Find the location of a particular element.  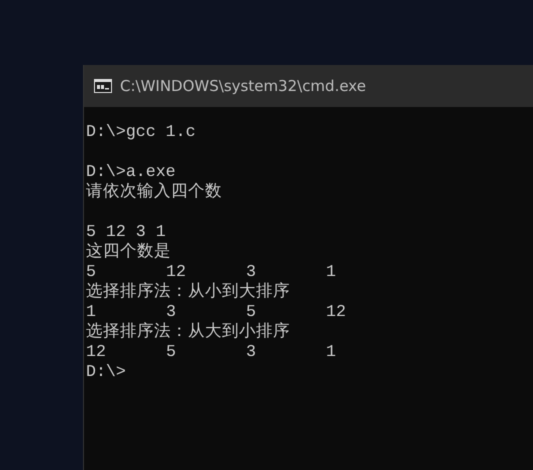

console-icon is located at coordinates (103, 86).